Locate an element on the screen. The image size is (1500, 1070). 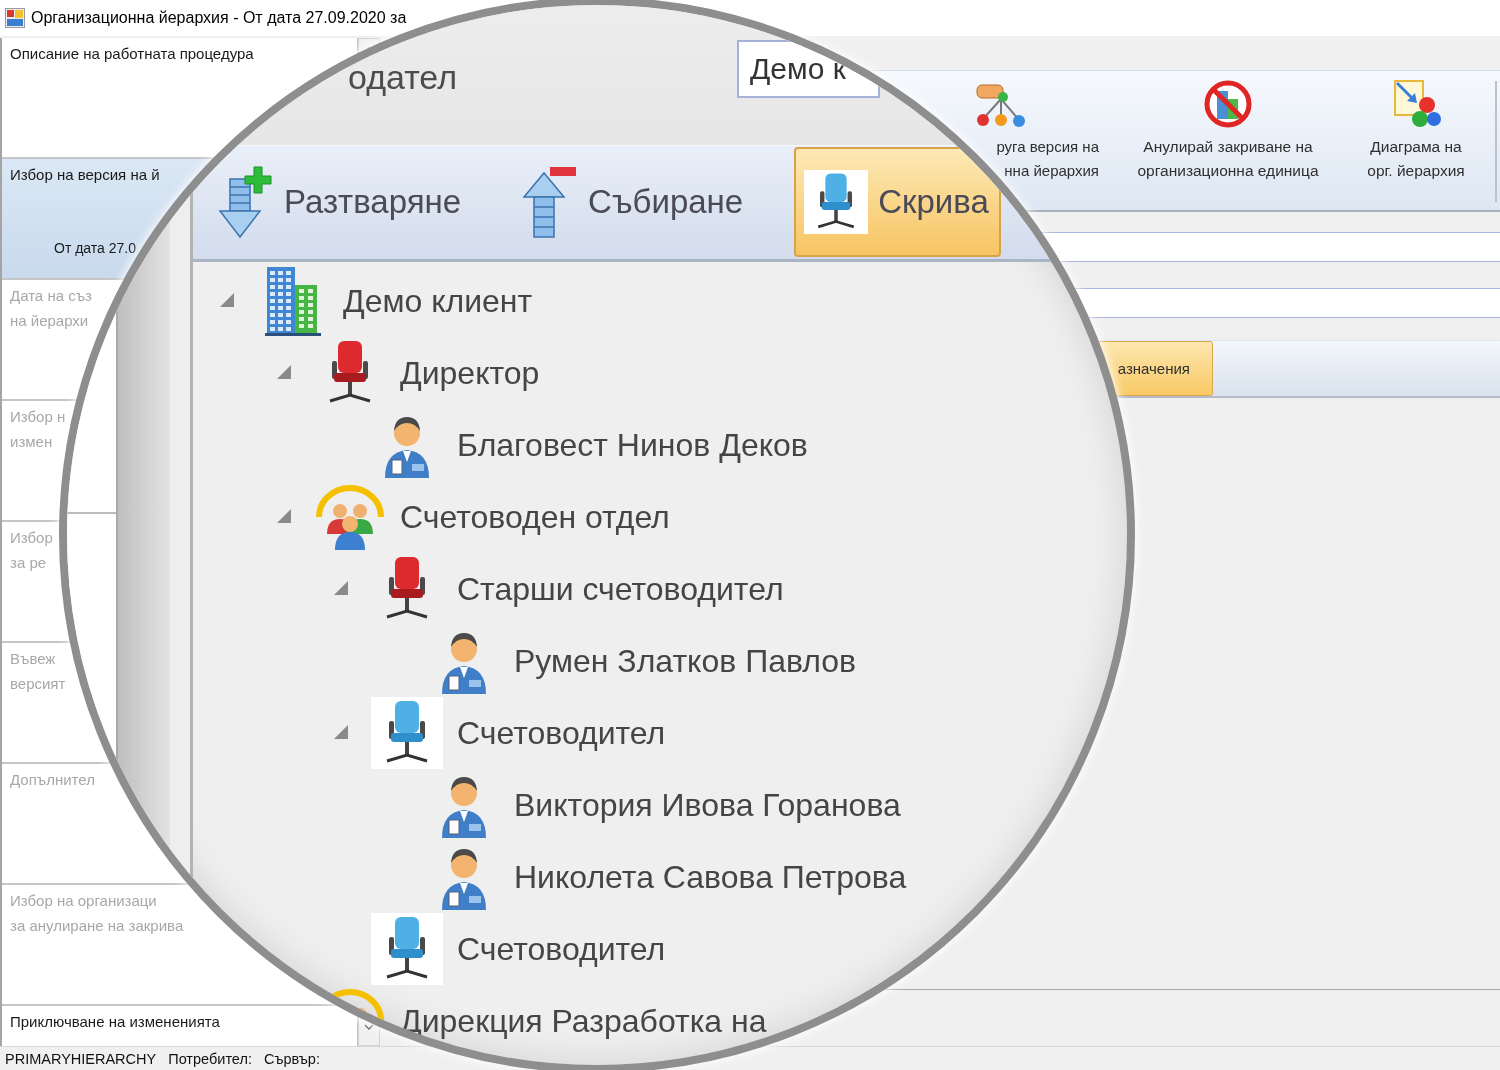
step-date: От дата 27.0 is located at coordinates (95, 248).